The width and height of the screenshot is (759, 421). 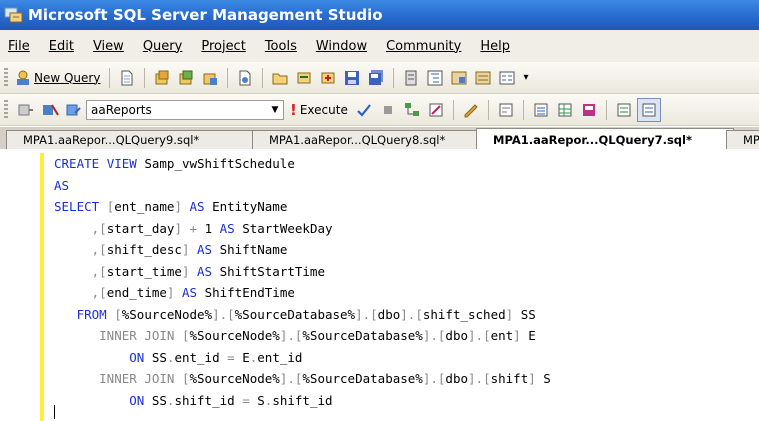 I want to click on tab-query9: MPA1.aaRepor...QLQuery9.sql*, so click(x=131, y=139).